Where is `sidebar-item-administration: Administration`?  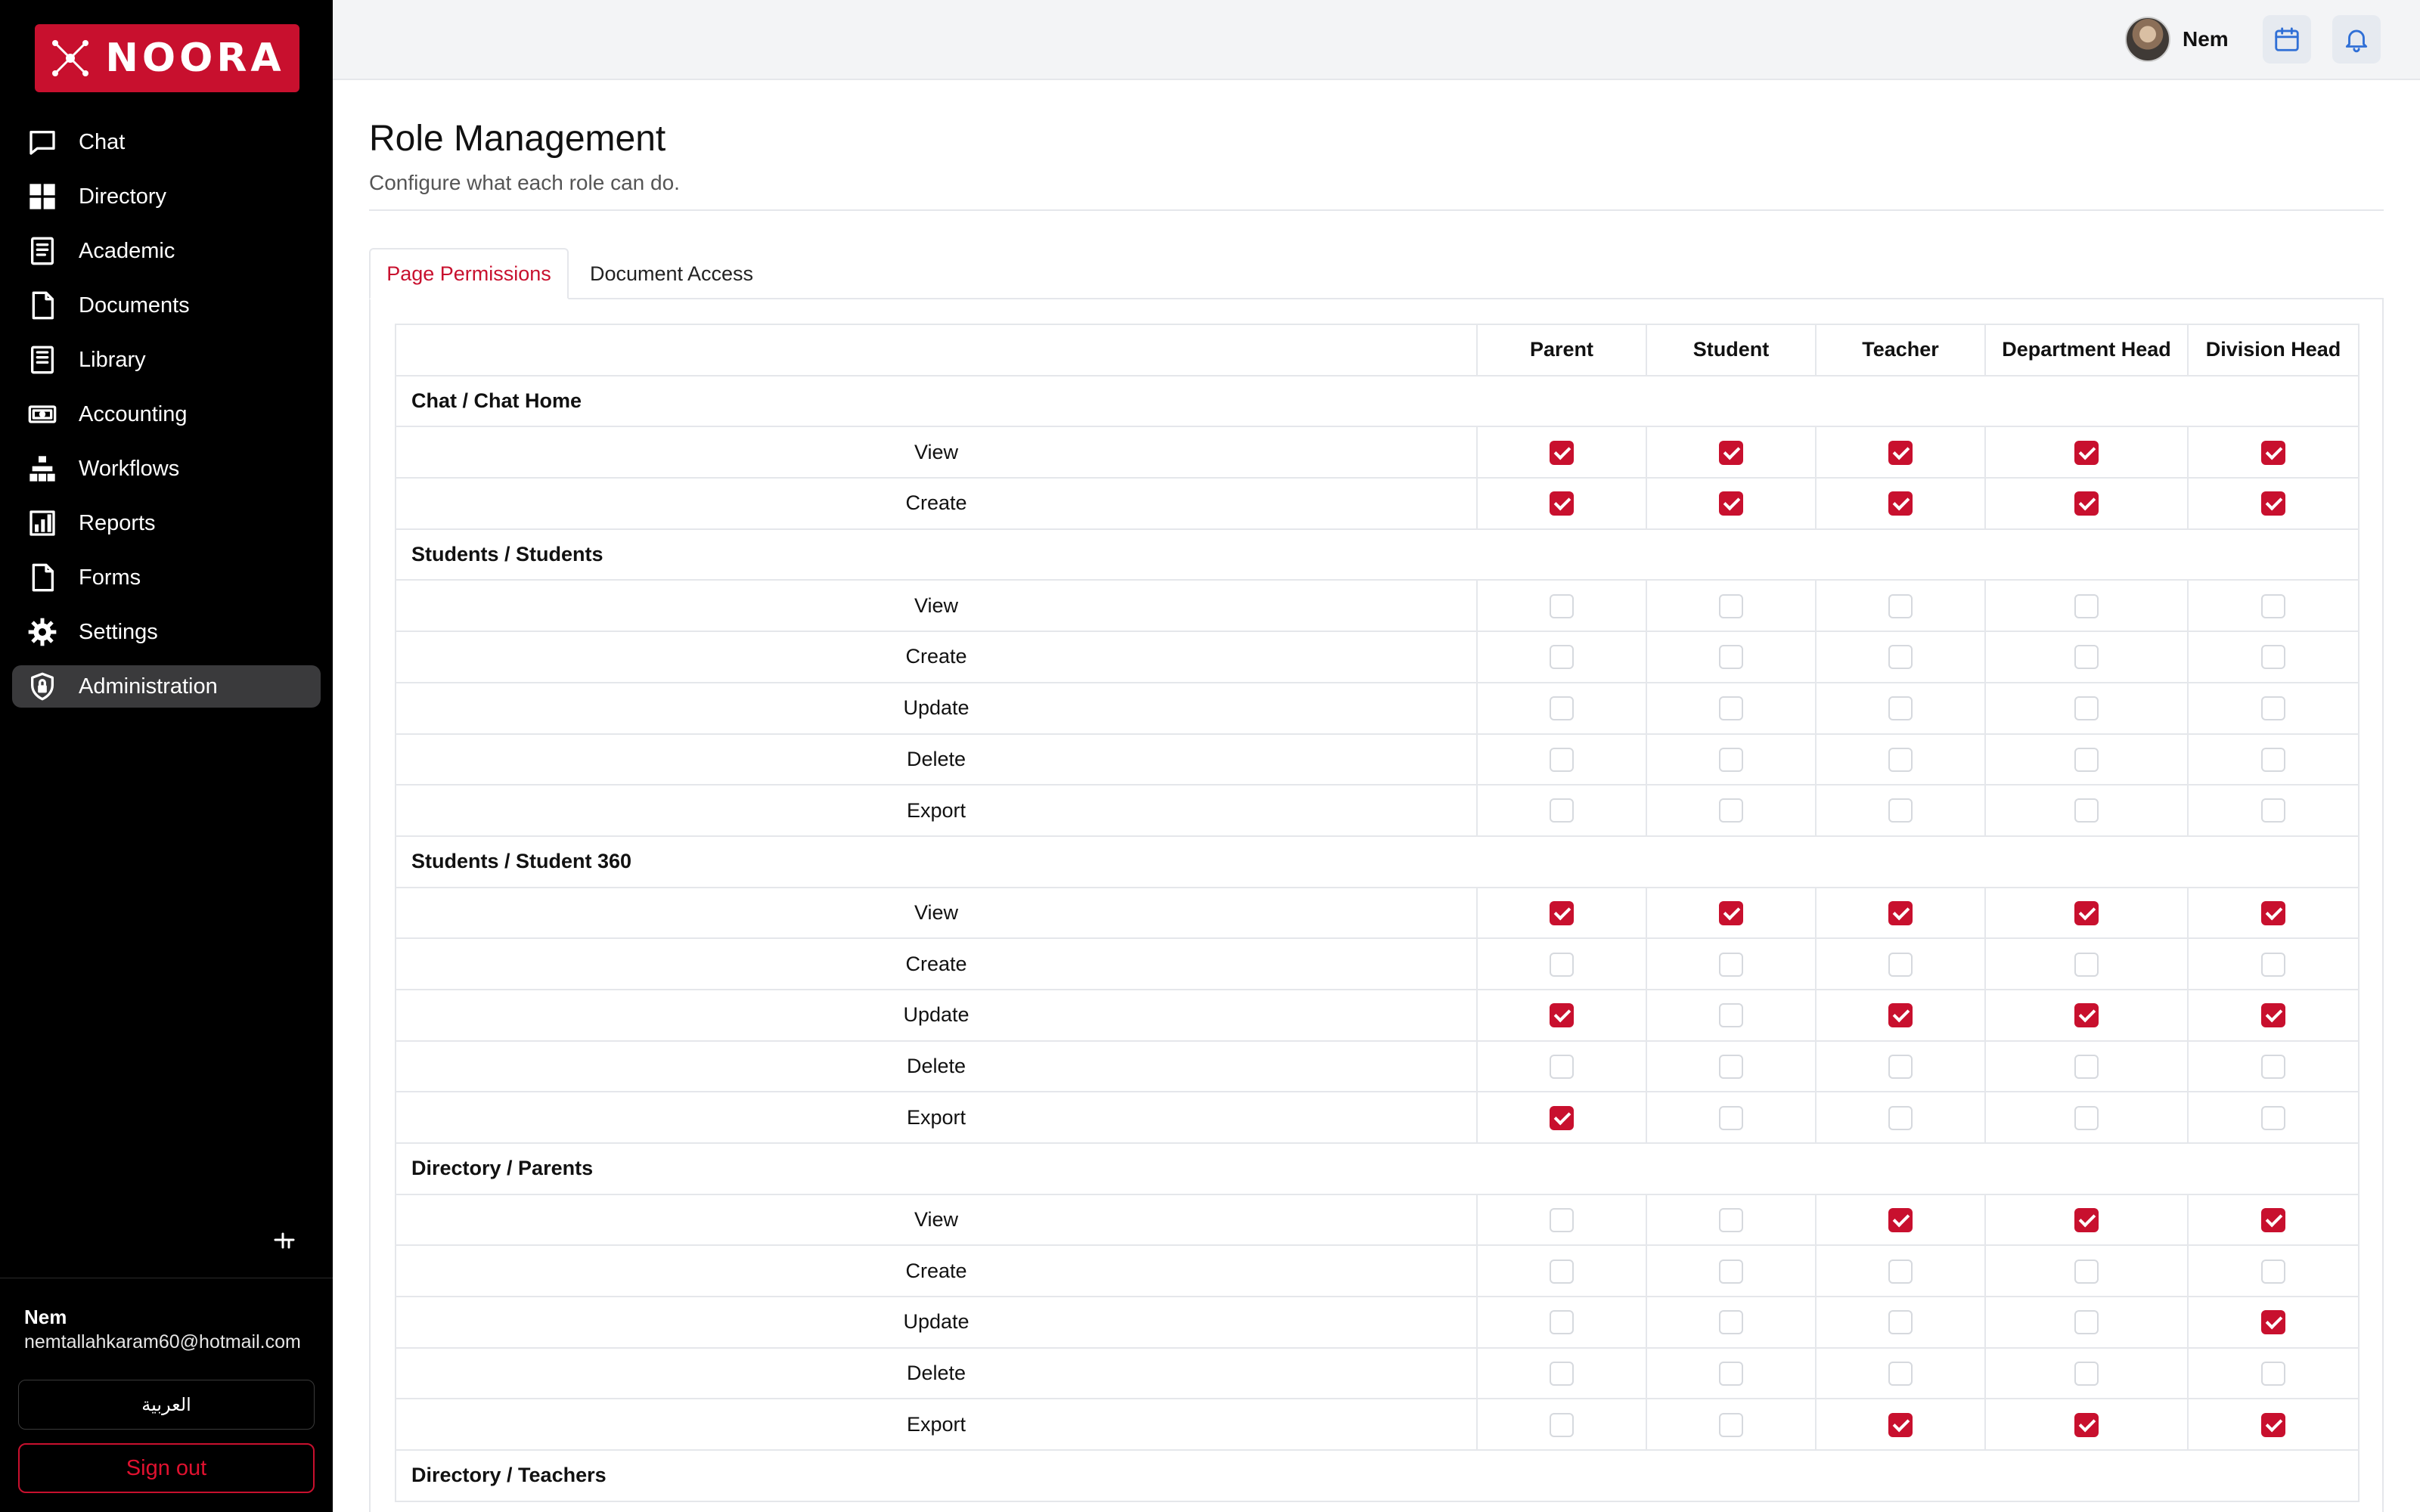
sidebar-item-administration: Administration is located at coordinates (166, 686).